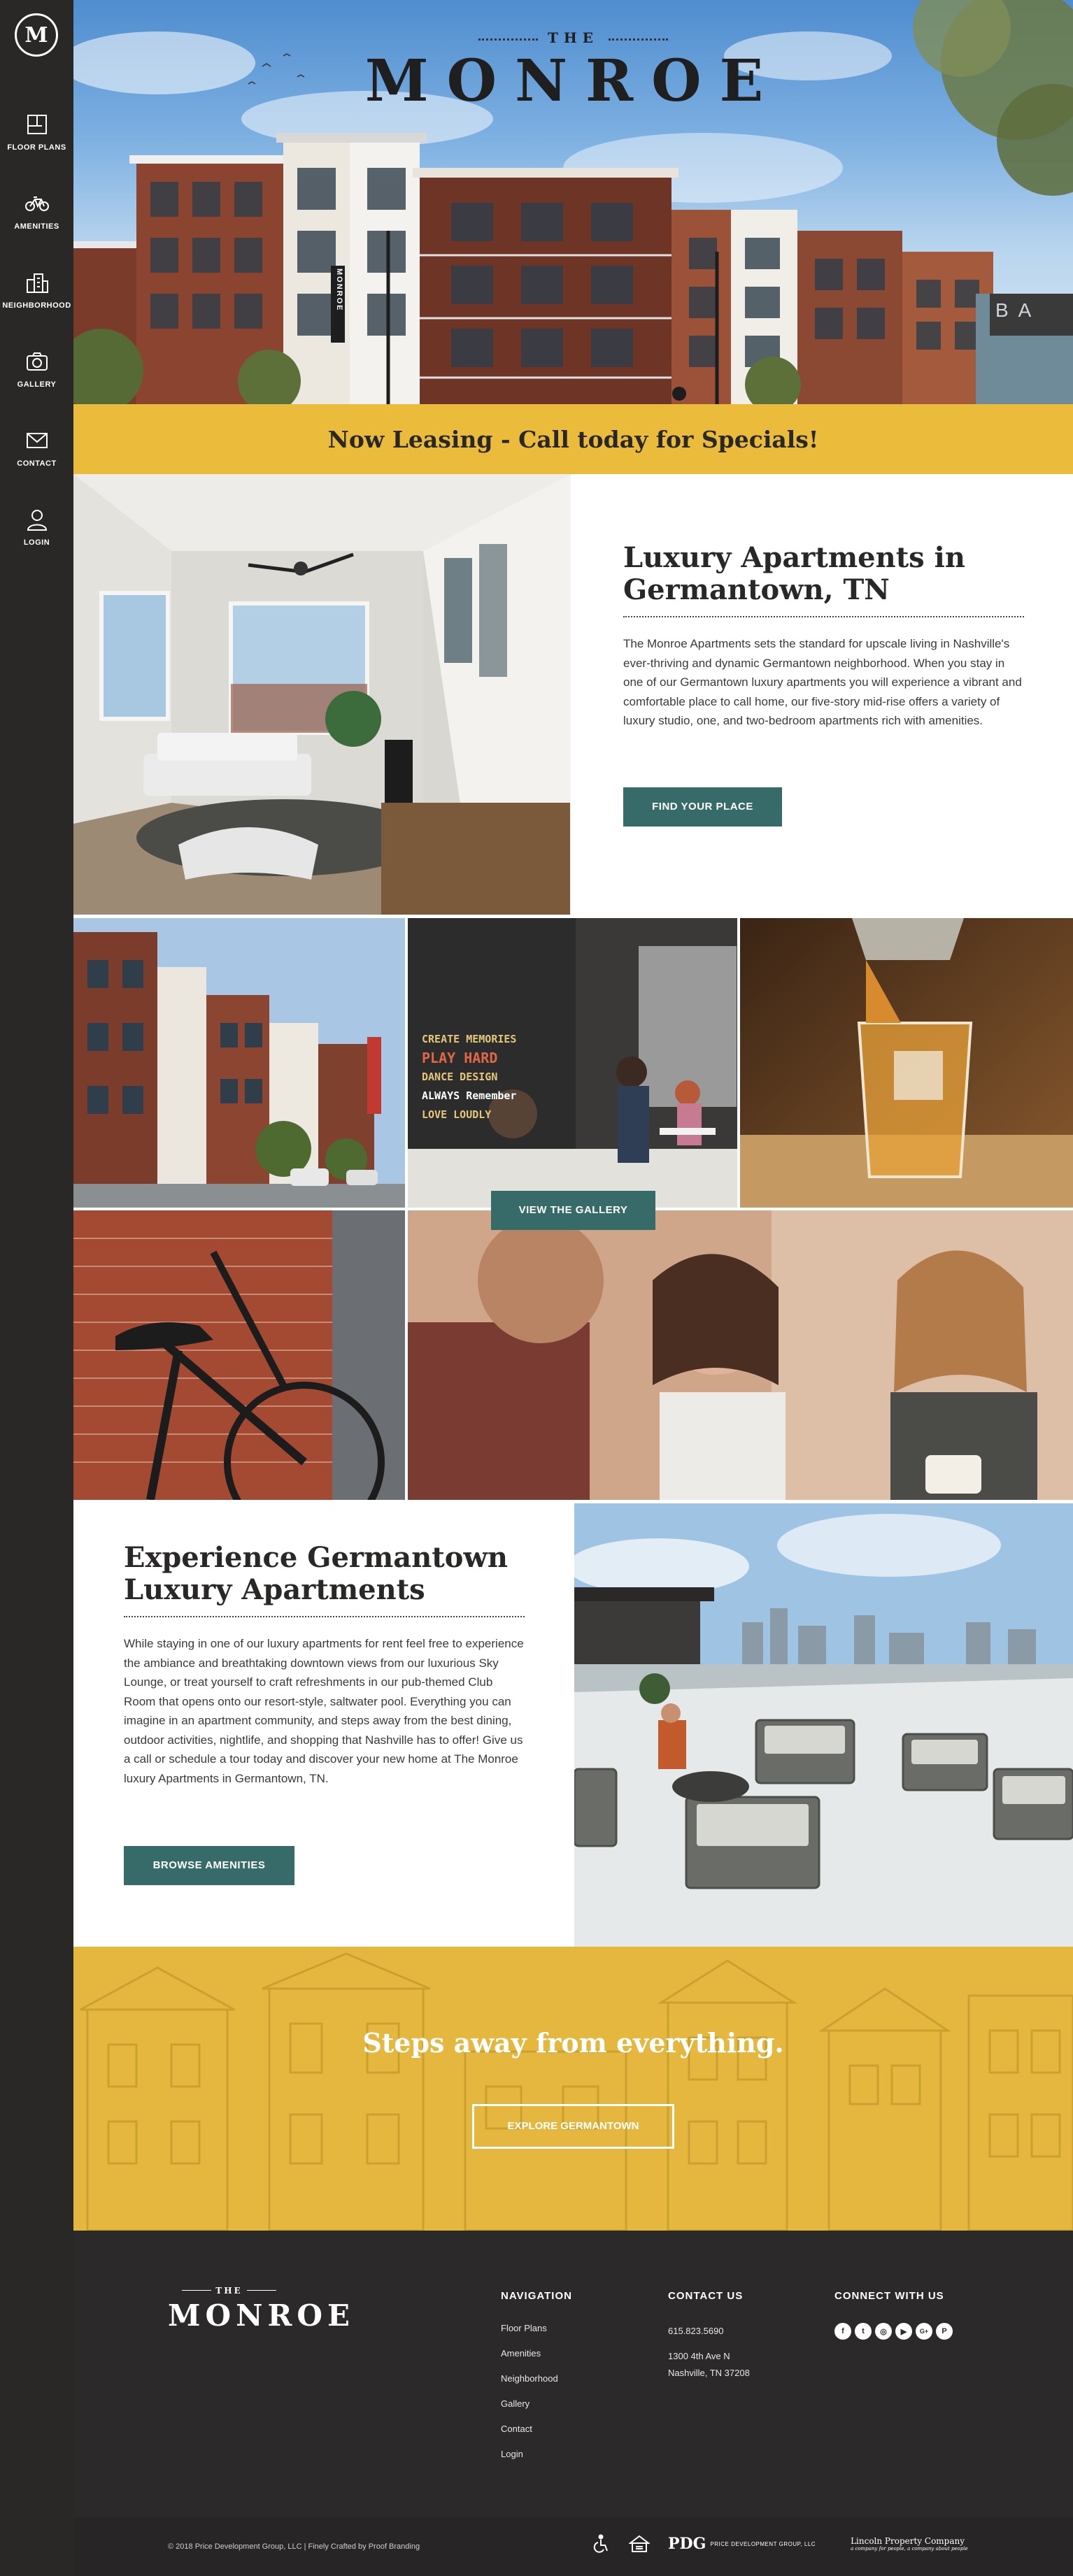  I want to click on footer-link-floor-plans: Floor Plans, so click(536, 2335).